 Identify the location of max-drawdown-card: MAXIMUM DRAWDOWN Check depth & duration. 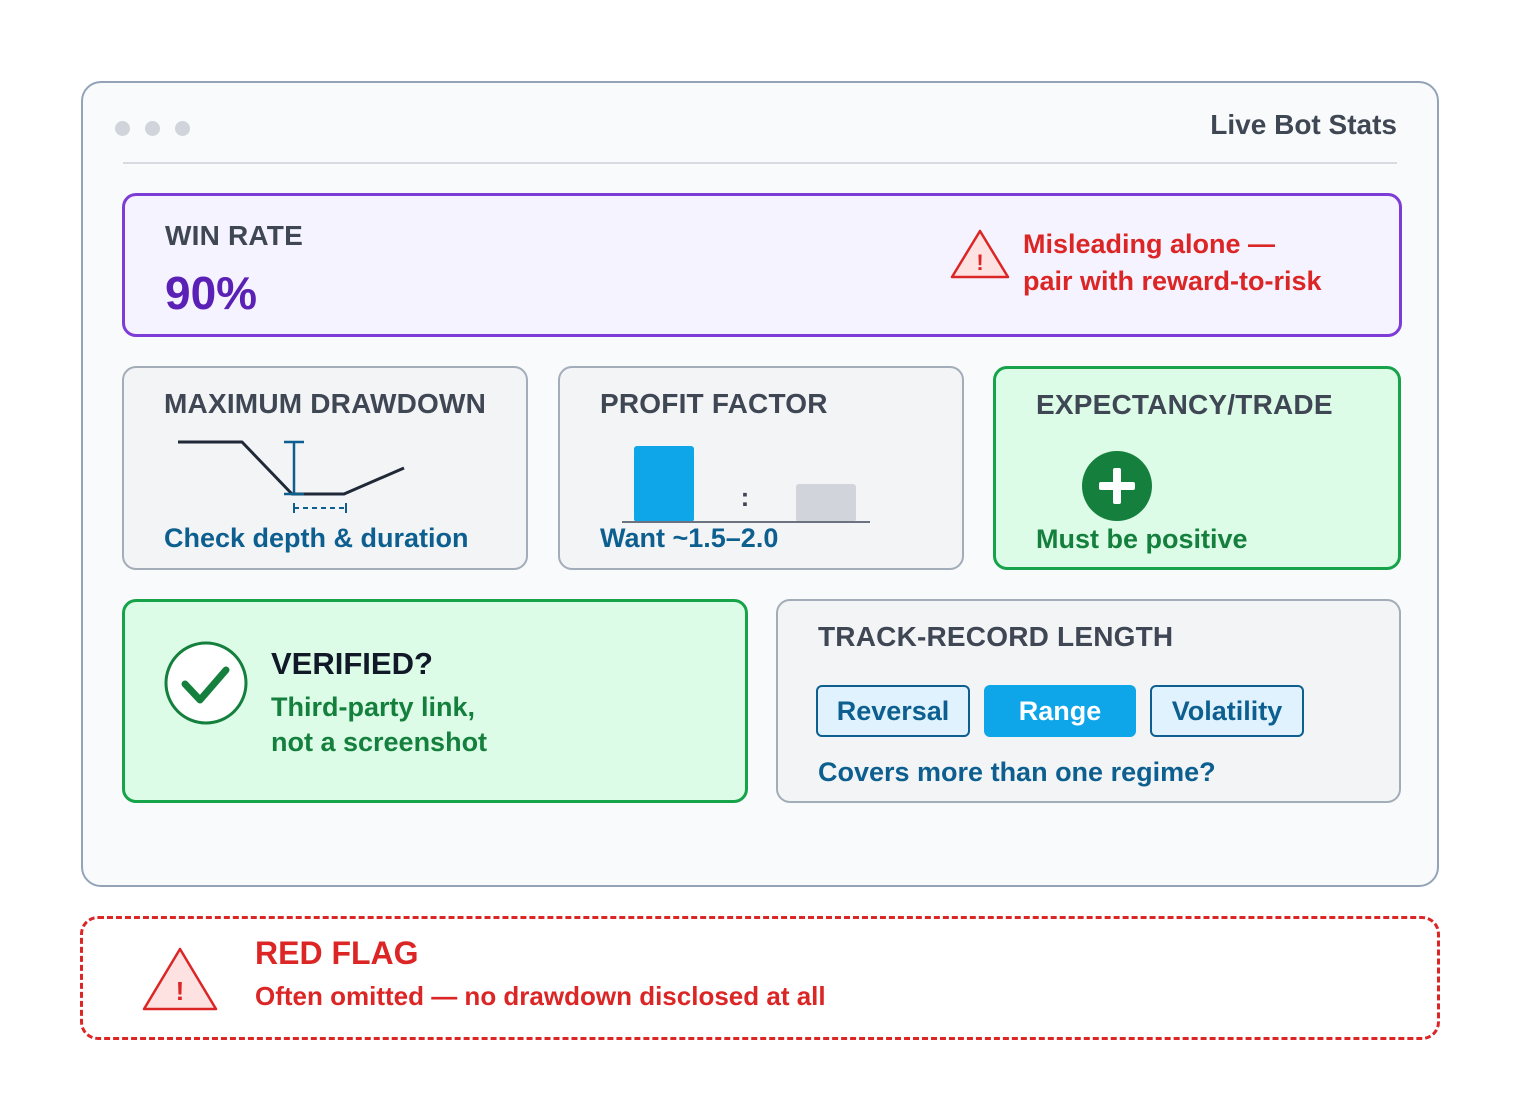
(325, 468).